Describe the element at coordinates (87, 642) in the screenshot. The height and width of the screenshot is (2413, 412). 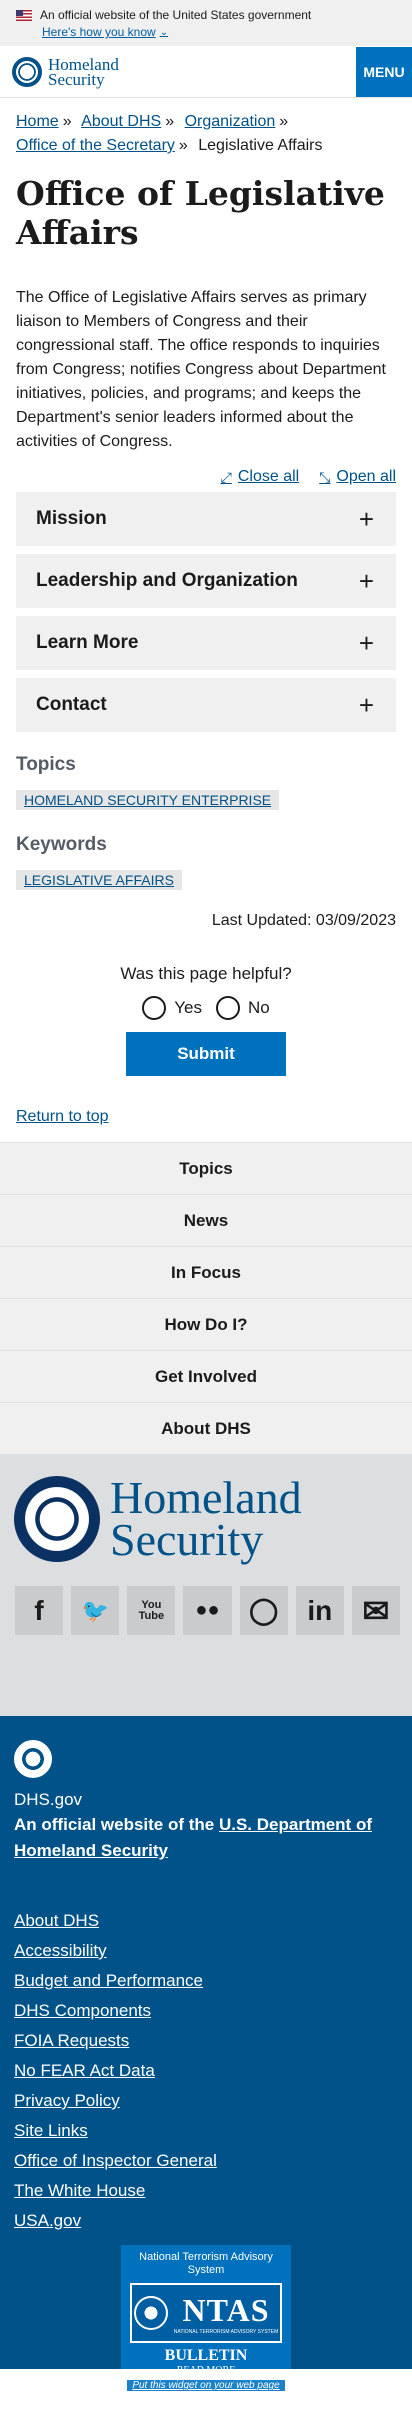
I see `accordion-item-label: Learn More` at that location.